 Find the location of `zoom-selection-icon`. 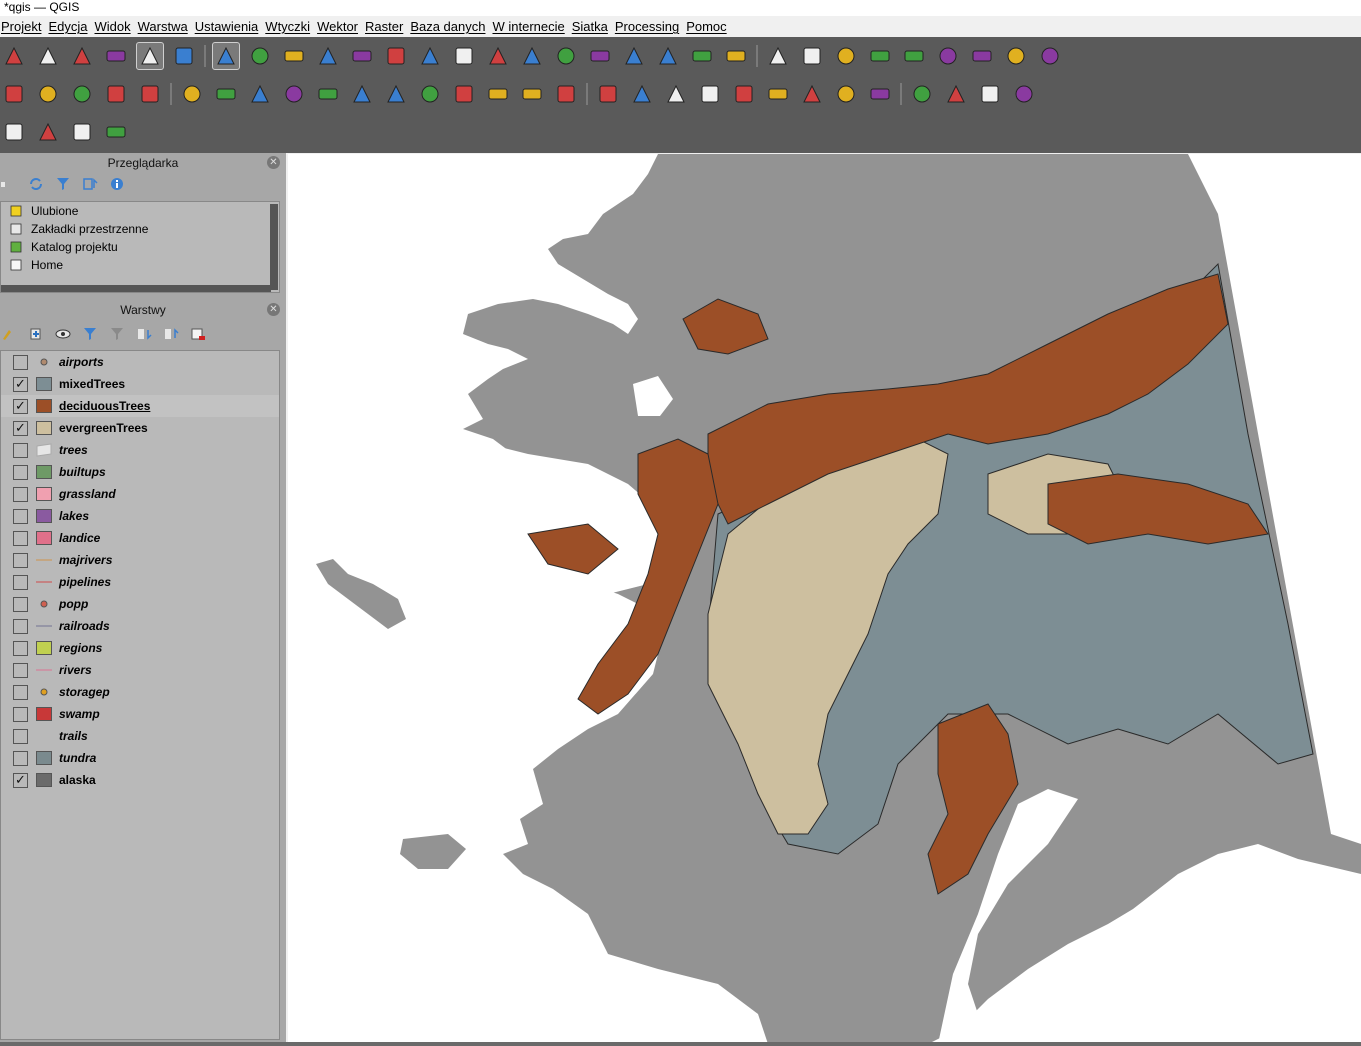

zoom-selection-icon is located at coordinates (430, 56).